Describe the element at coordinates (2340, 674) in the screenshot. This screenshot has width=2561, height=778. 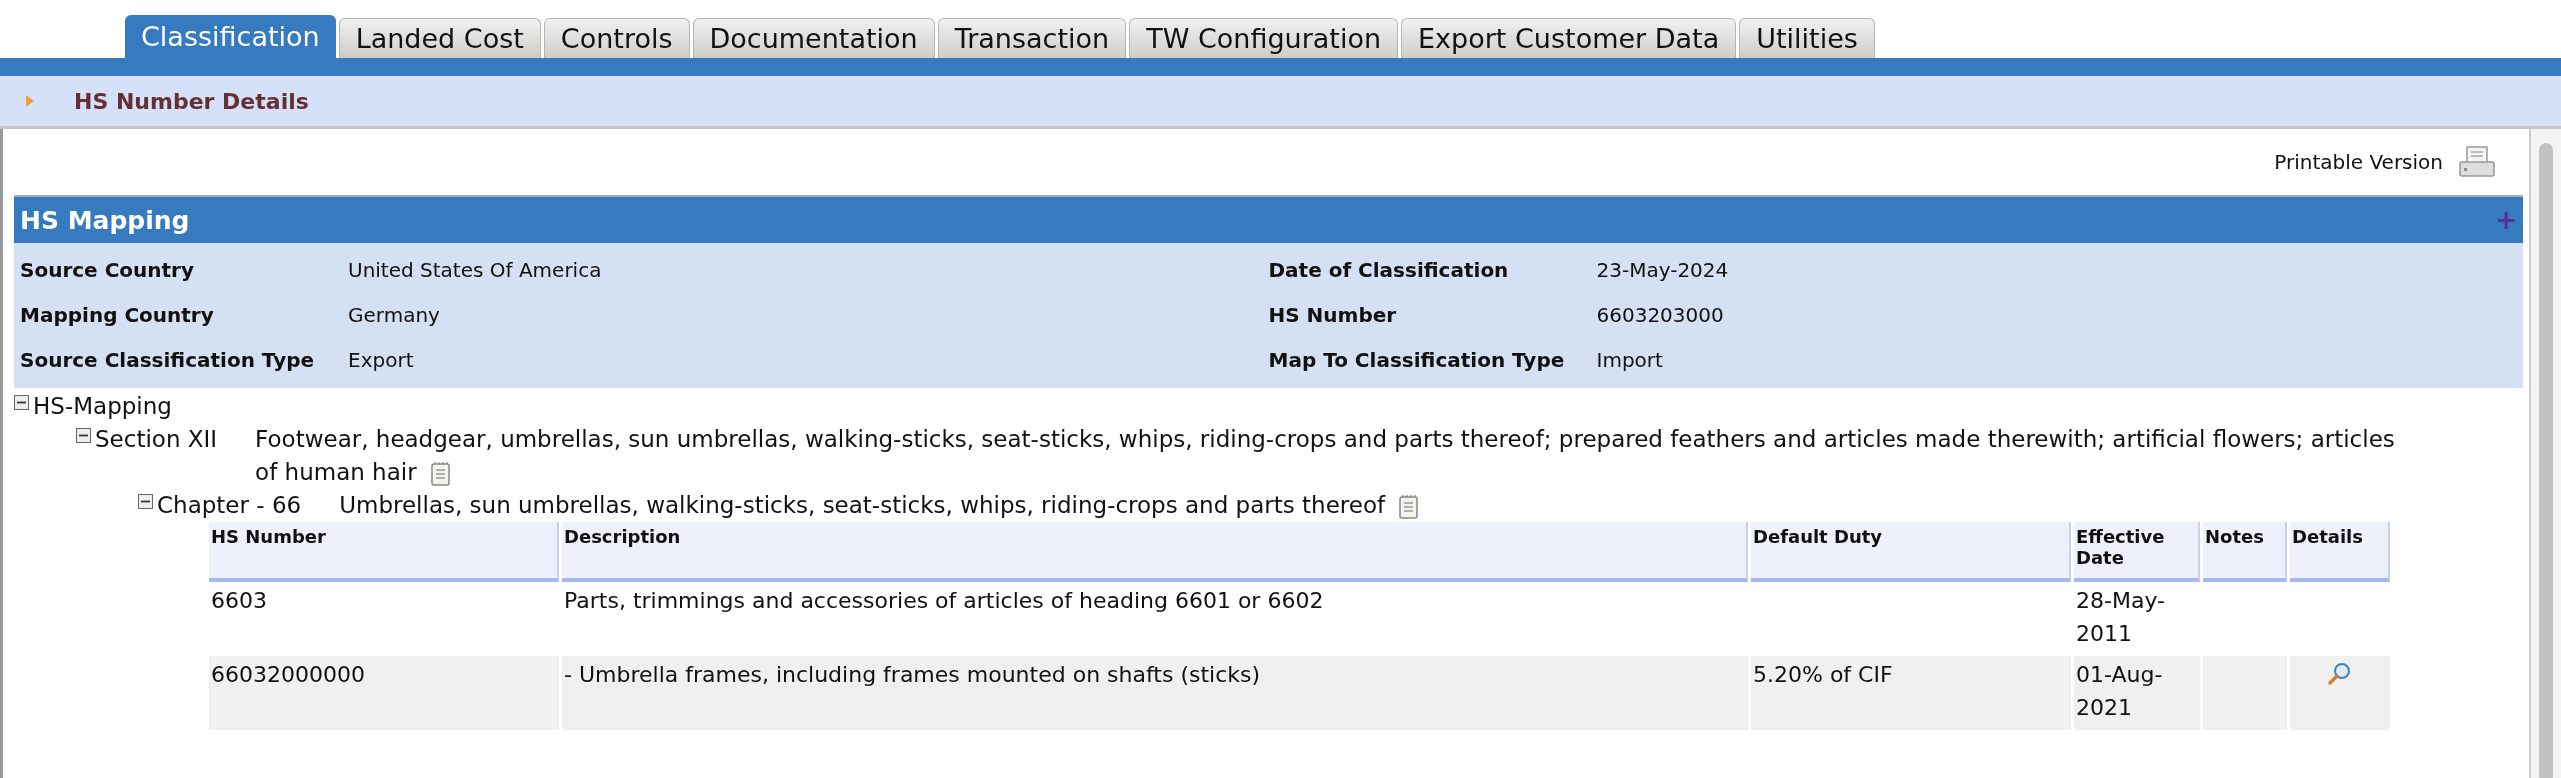
I see `search-icon` at that location.